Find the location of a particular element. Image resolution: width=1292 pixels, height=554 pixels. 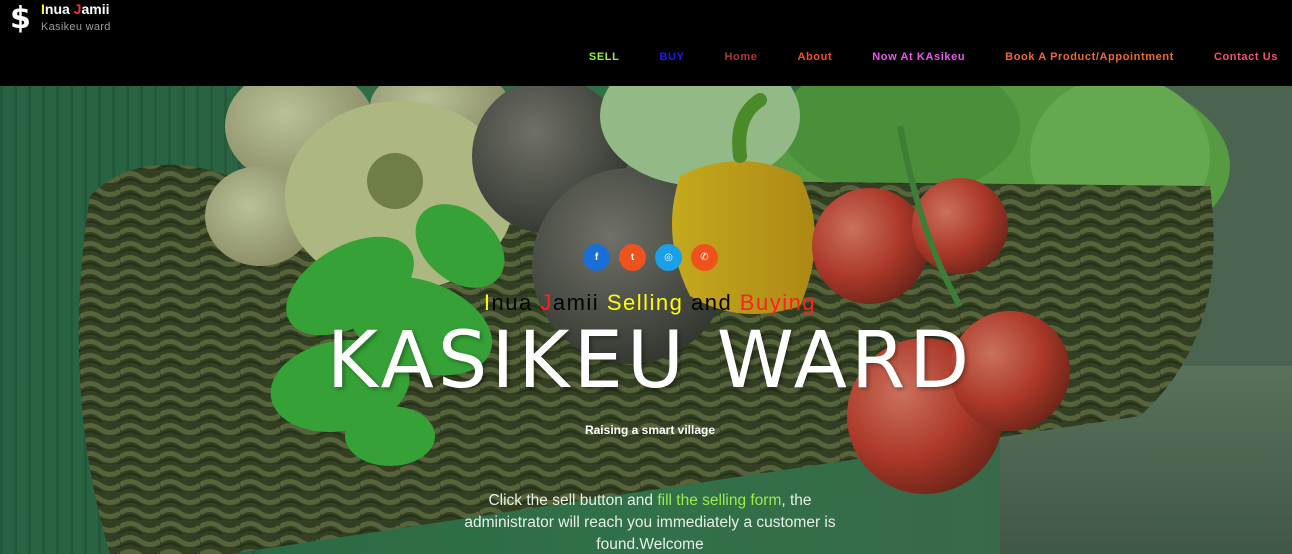

tagline-part: and is located at coordinates (711, 302).